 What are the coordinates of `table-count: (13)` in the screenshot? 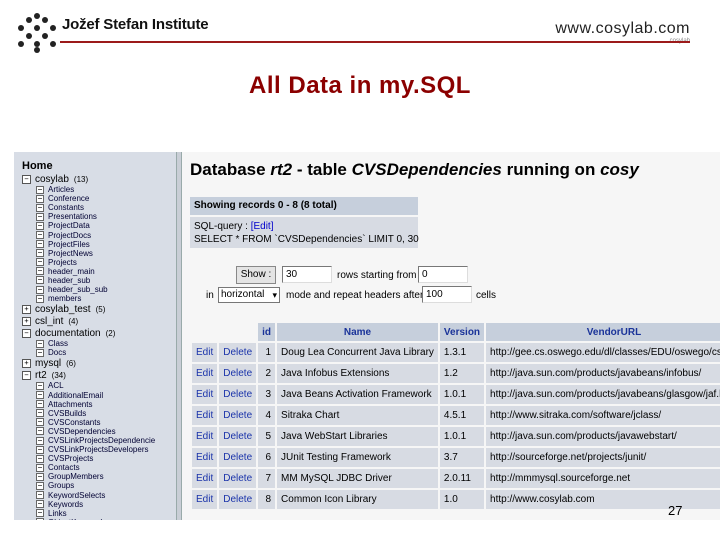 It's located at (81, 179).